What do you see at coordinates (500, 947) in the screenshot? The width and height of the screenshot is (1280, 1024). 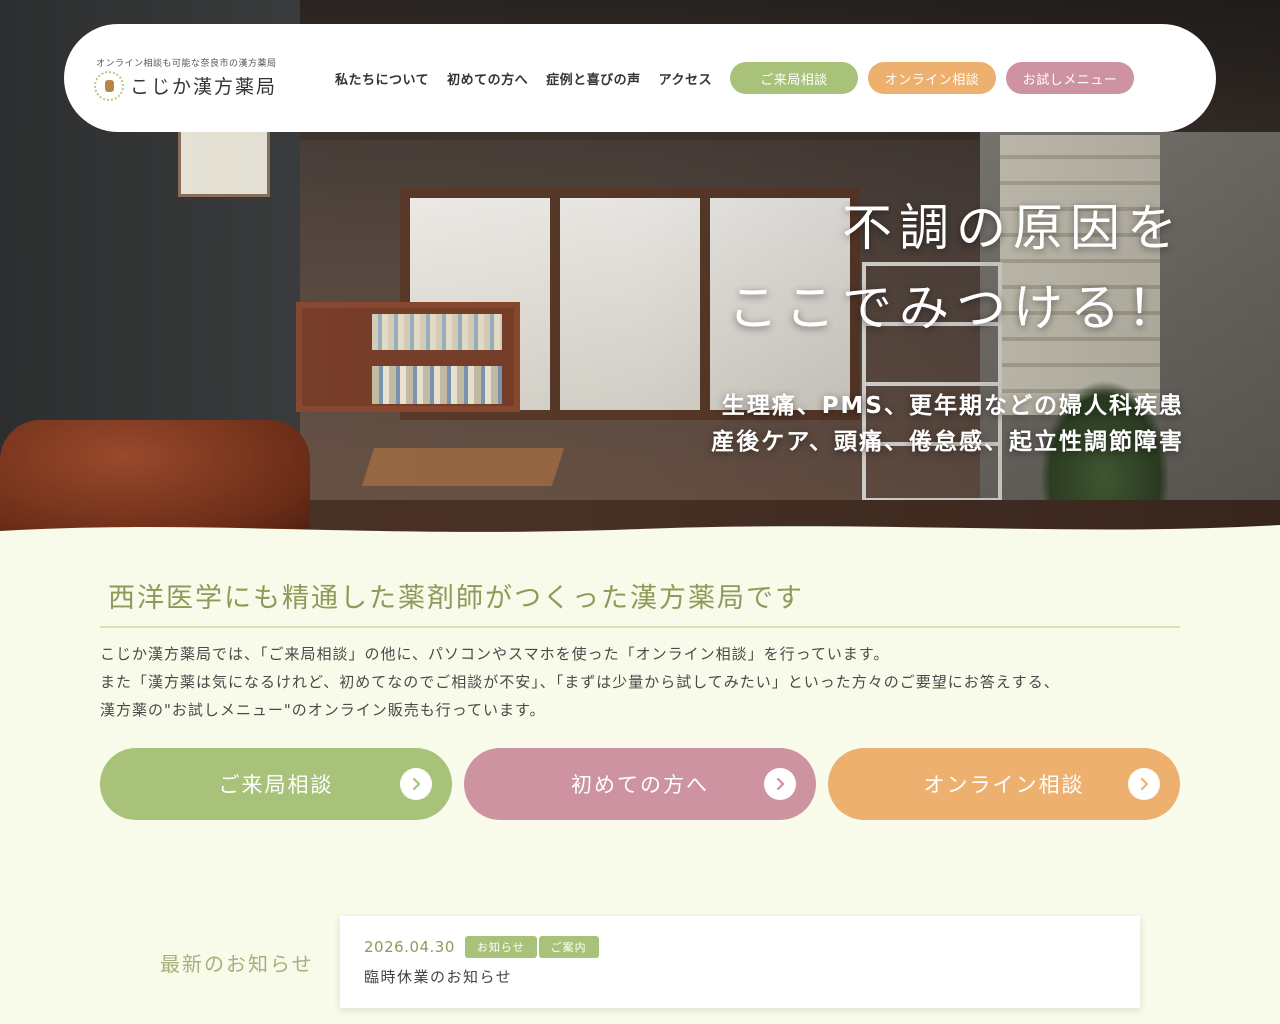 I see `news-tag: お知らせ` at bounding box center [500, 947].